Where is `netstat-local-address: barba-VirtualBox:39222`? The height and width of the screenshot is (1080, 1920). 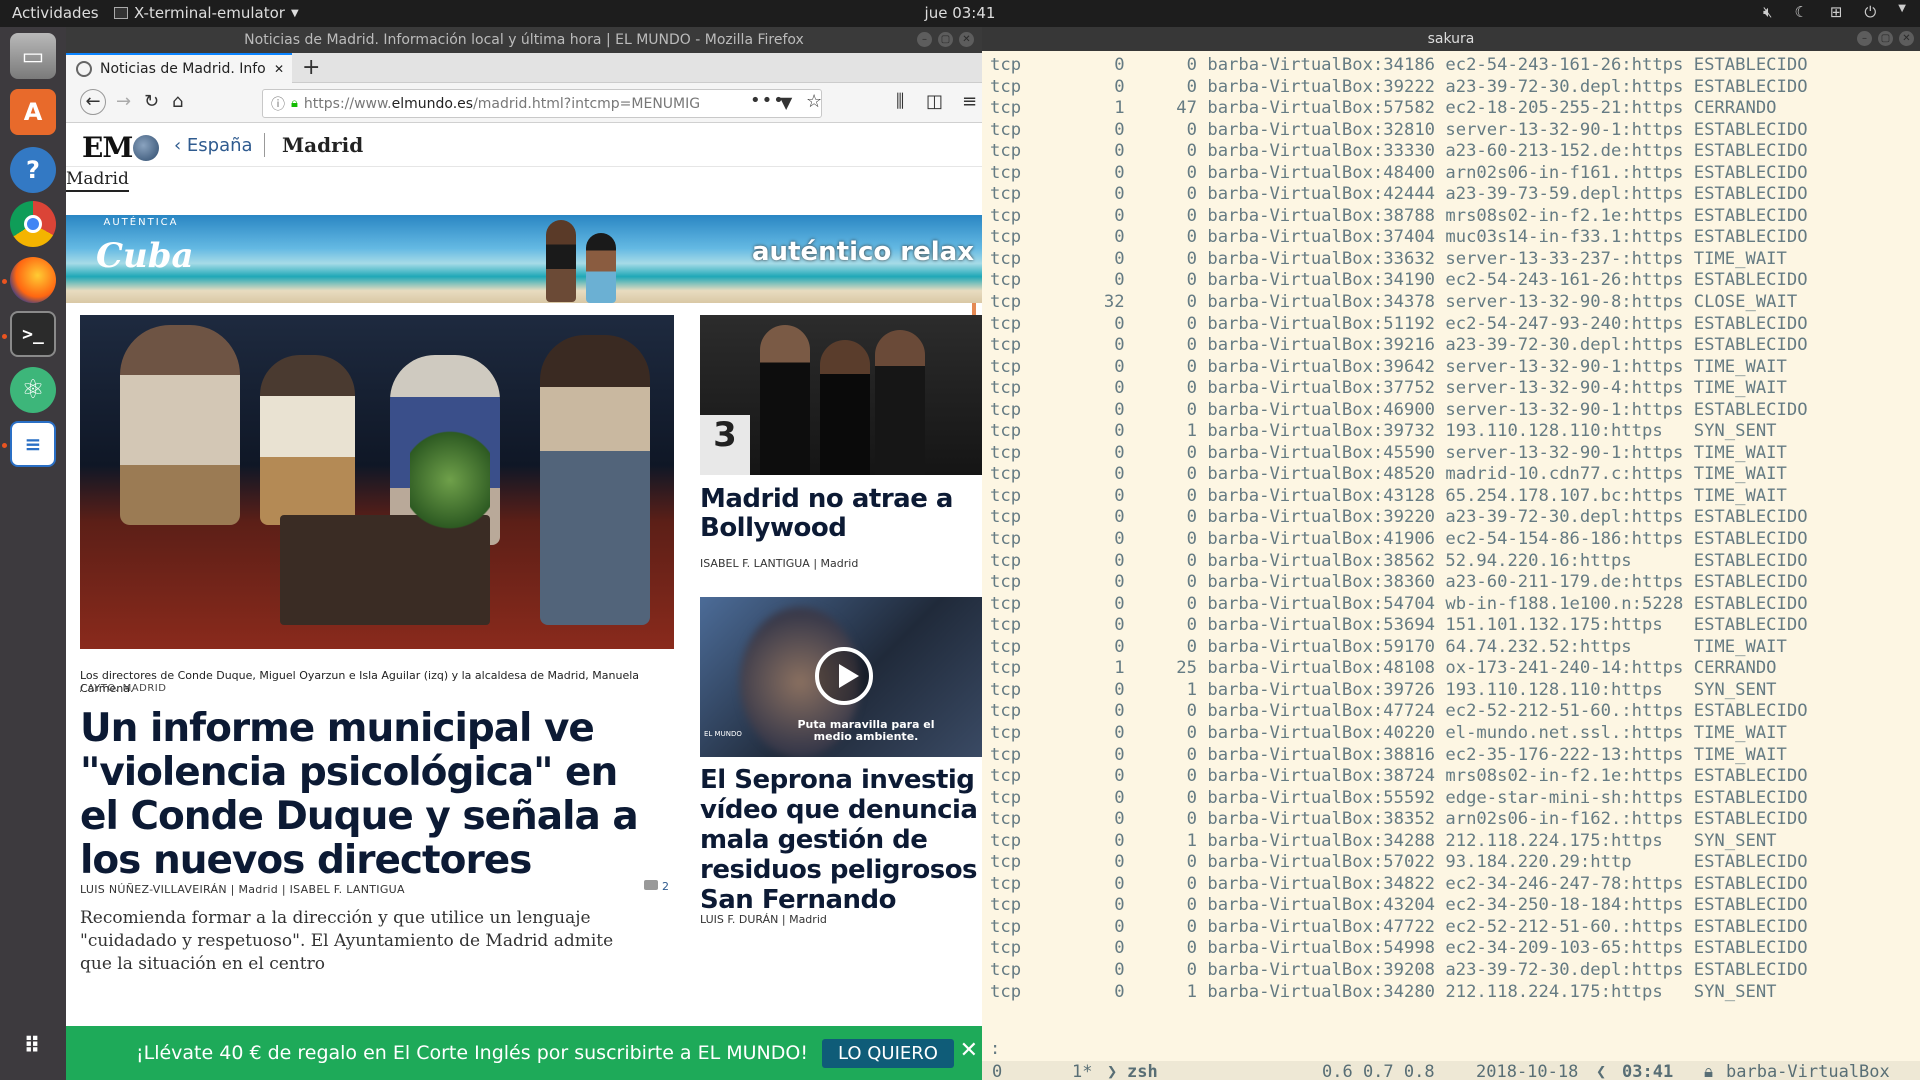
netstat-local-address: barba-VirtualBox:39222 is located at coordinates (1321, 86).